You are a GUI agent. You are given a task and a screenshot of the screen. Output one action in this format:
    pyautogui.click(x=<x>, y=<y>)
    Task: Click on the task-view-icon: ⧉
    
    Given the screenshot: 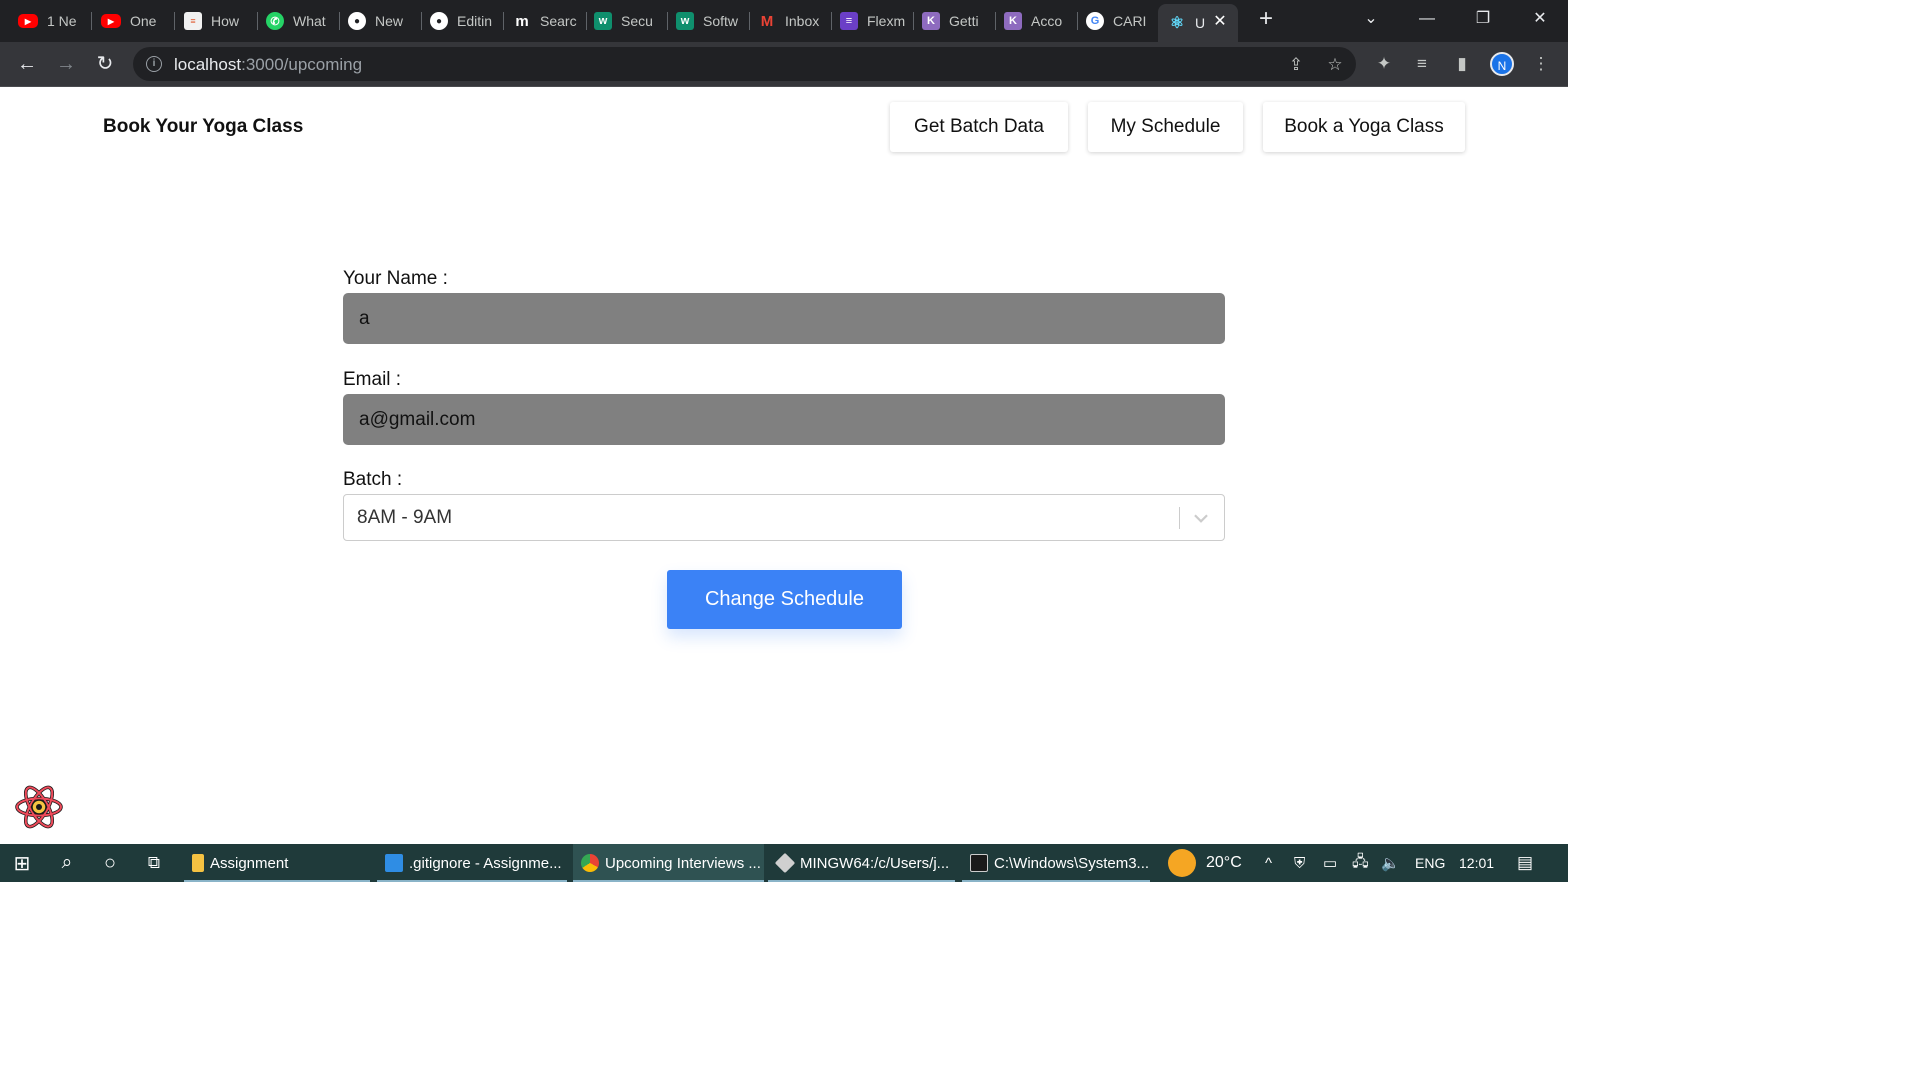 What is the action you would take?
    pyautogui.click(x=154, y=863)
    